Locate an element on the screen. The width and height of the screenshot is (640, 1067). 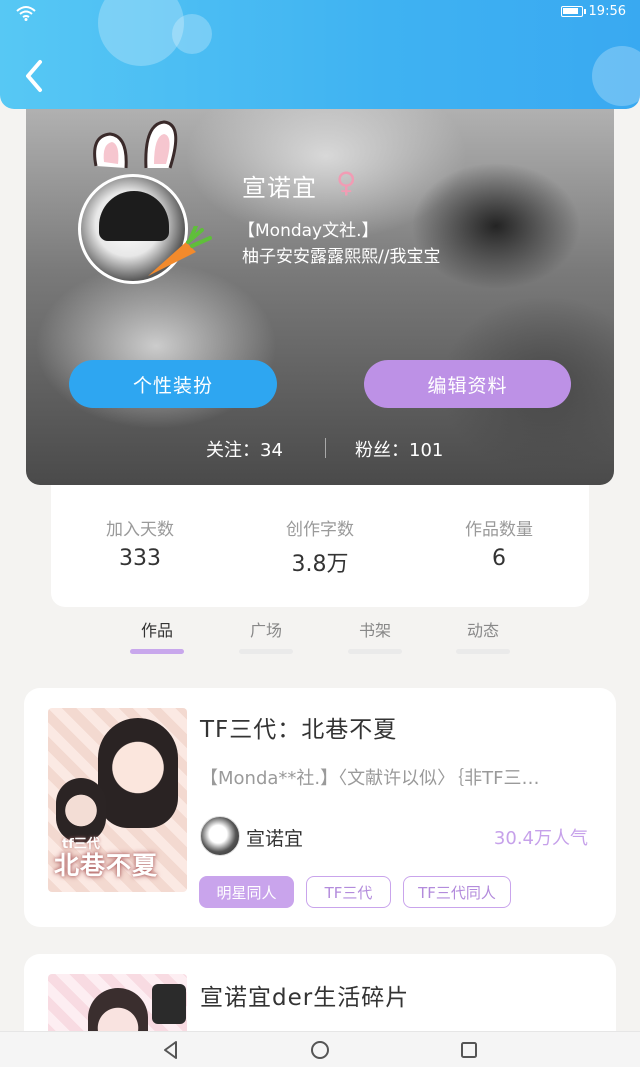
author-name: 宣诺宜 is located at coordinates (275, 839).